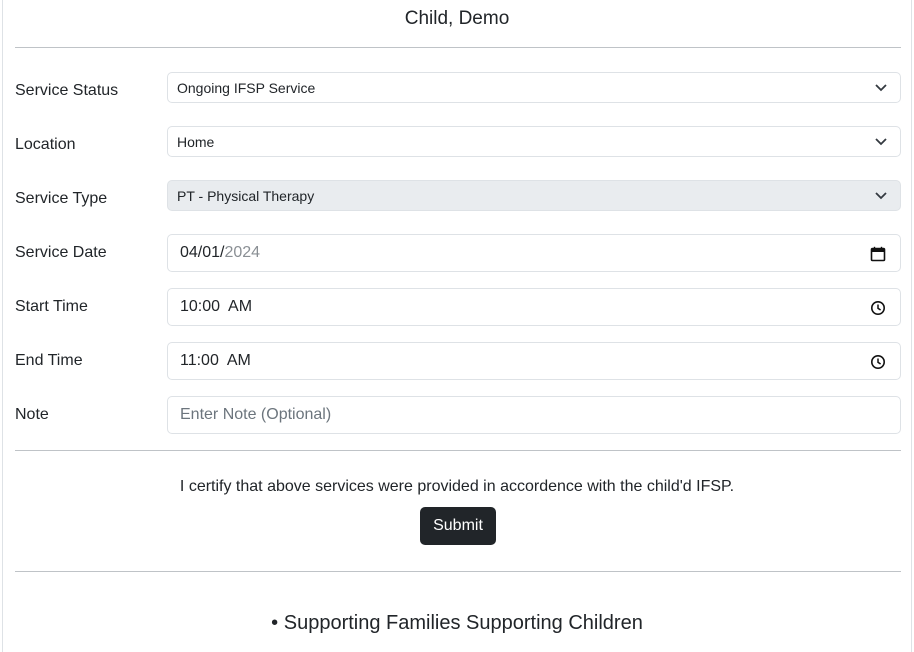 The width and height of the screenshot is (914, 652). I want to click on submit-button: Submit, so click(458, 526).